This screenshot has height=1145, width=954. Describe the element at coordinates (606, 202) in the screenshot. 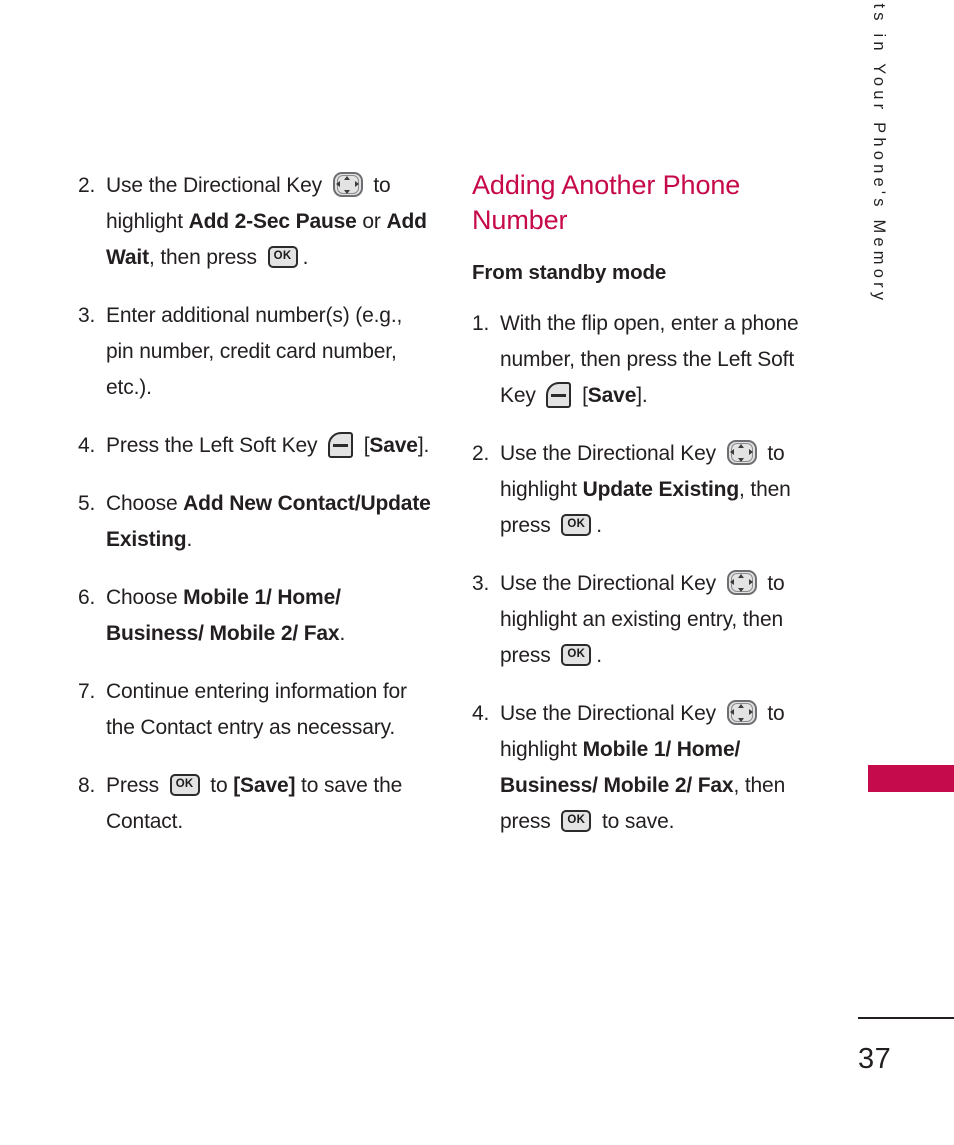

I see `section-heading: Adding Another Phone Number` at that location.